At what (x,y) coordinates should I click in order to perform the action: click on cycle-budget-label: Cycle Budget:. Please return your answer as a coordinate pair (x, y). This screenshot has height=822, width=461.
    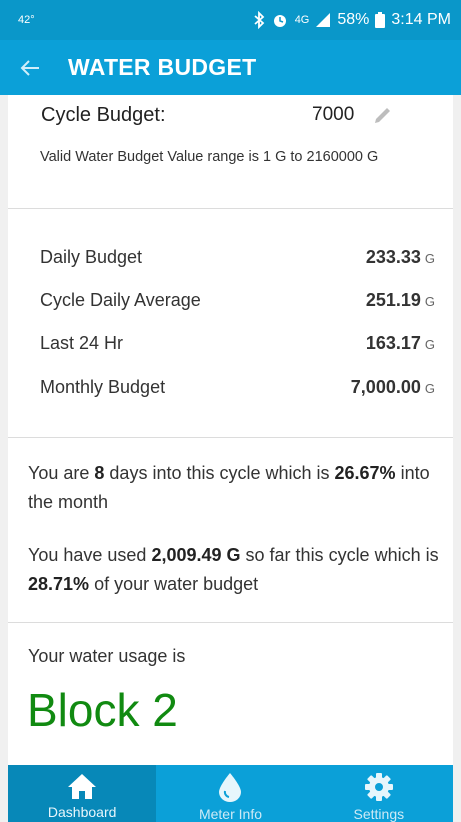
    Looking at the image, I should click on (103, 114).